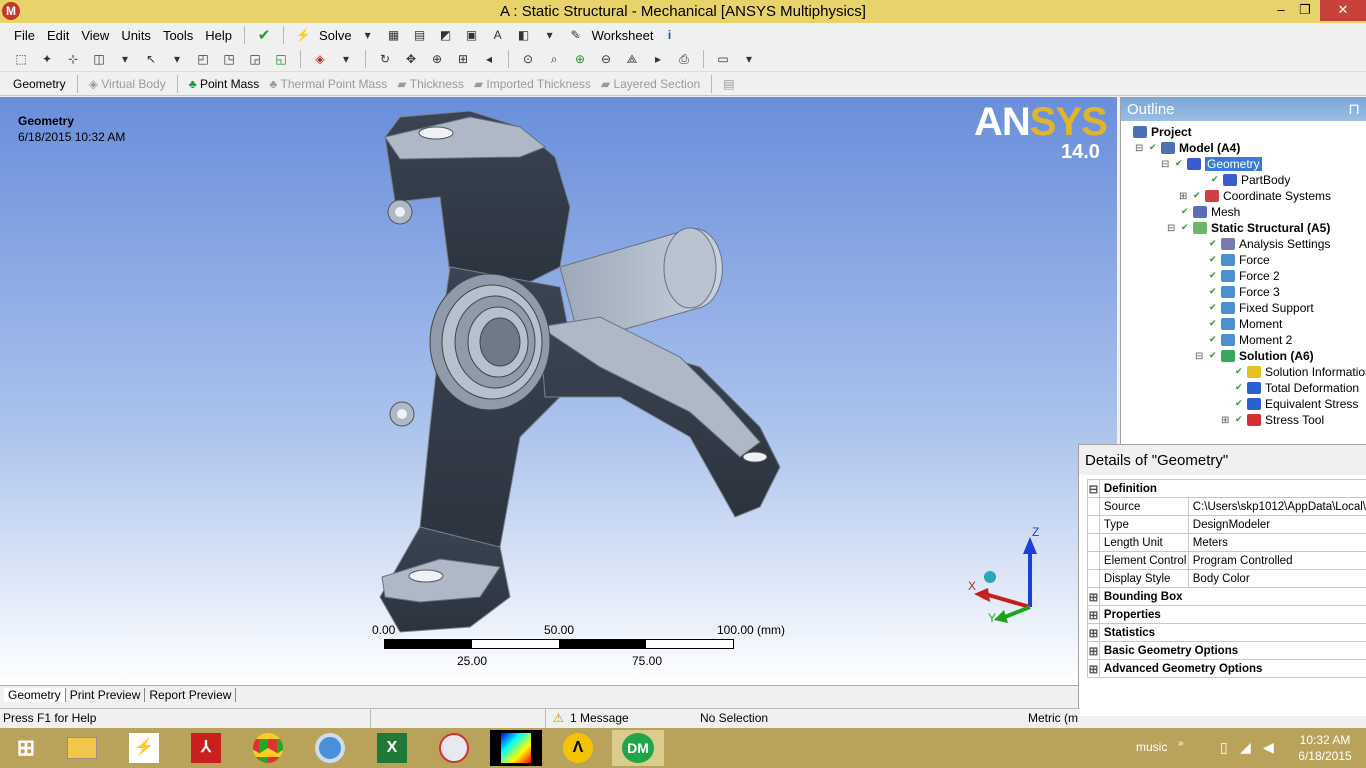 This screenshot has width=1366, height=768. Describe the element at coordinates (516, 748) in the screenshot. I see `spectrum-app-icon` at that location.